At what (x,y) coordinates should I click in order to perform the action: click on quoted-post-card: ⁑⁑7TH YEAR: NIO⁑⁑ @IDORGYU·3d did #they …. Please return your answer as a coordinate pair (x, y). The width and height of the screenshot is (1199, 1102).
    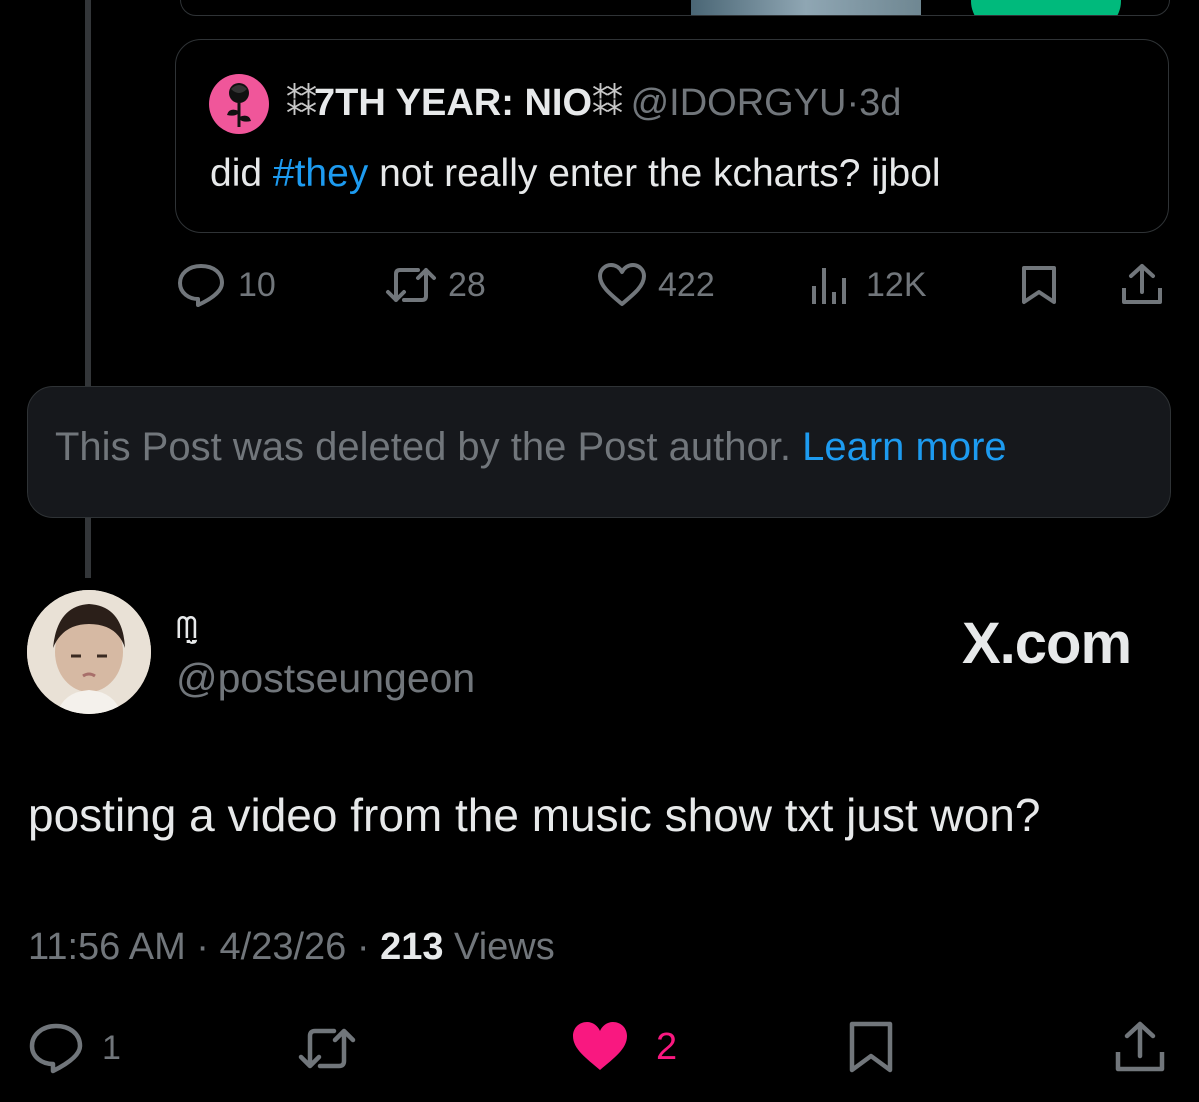
    Looking at the image, I should click on (672, 136).